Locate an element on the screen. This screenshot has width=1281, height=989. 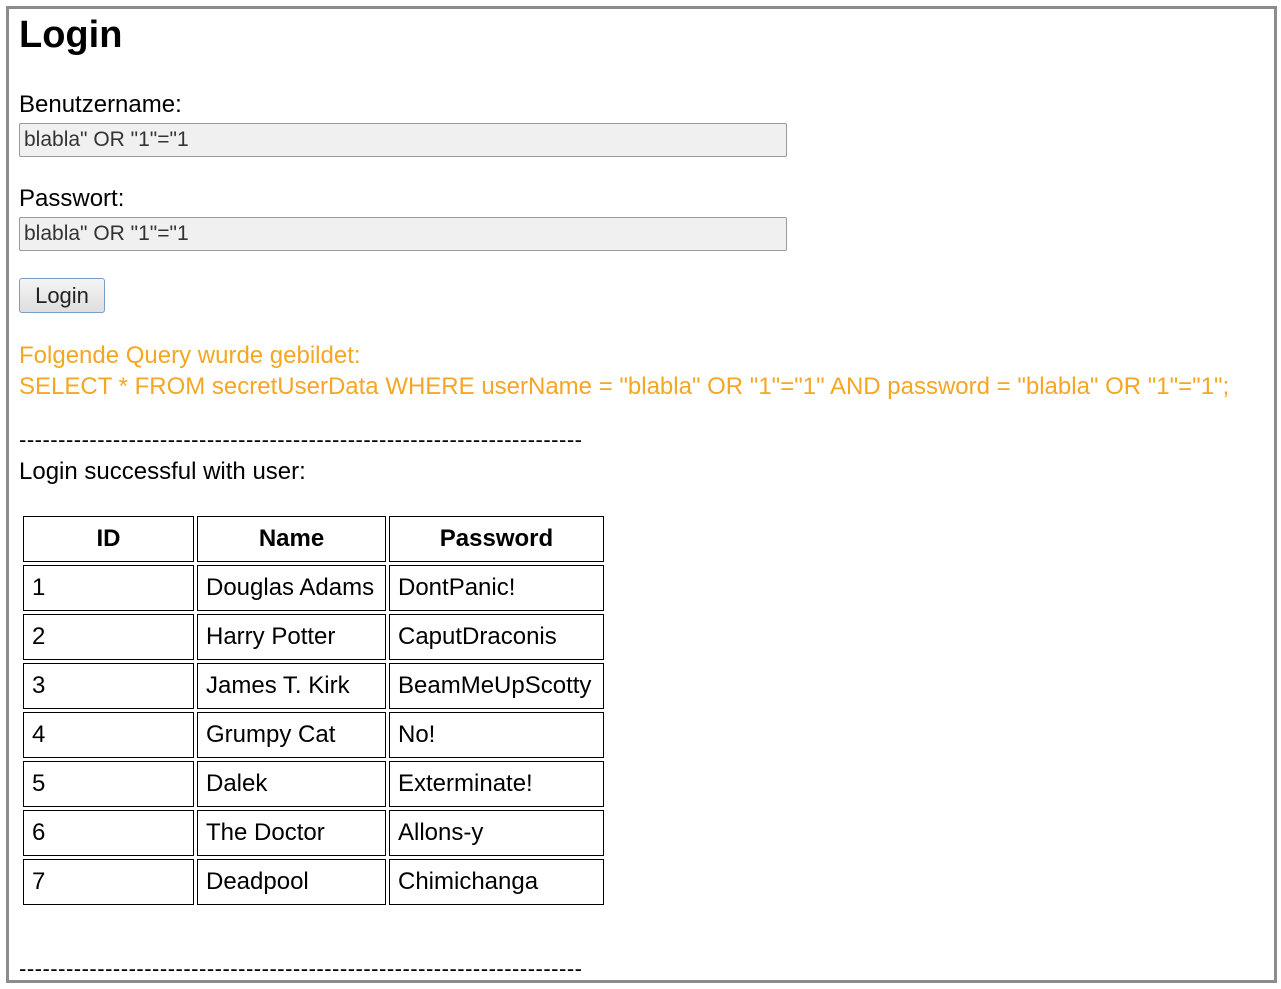
cell-name: Douglas Adams is located at coordinates (291, 588).